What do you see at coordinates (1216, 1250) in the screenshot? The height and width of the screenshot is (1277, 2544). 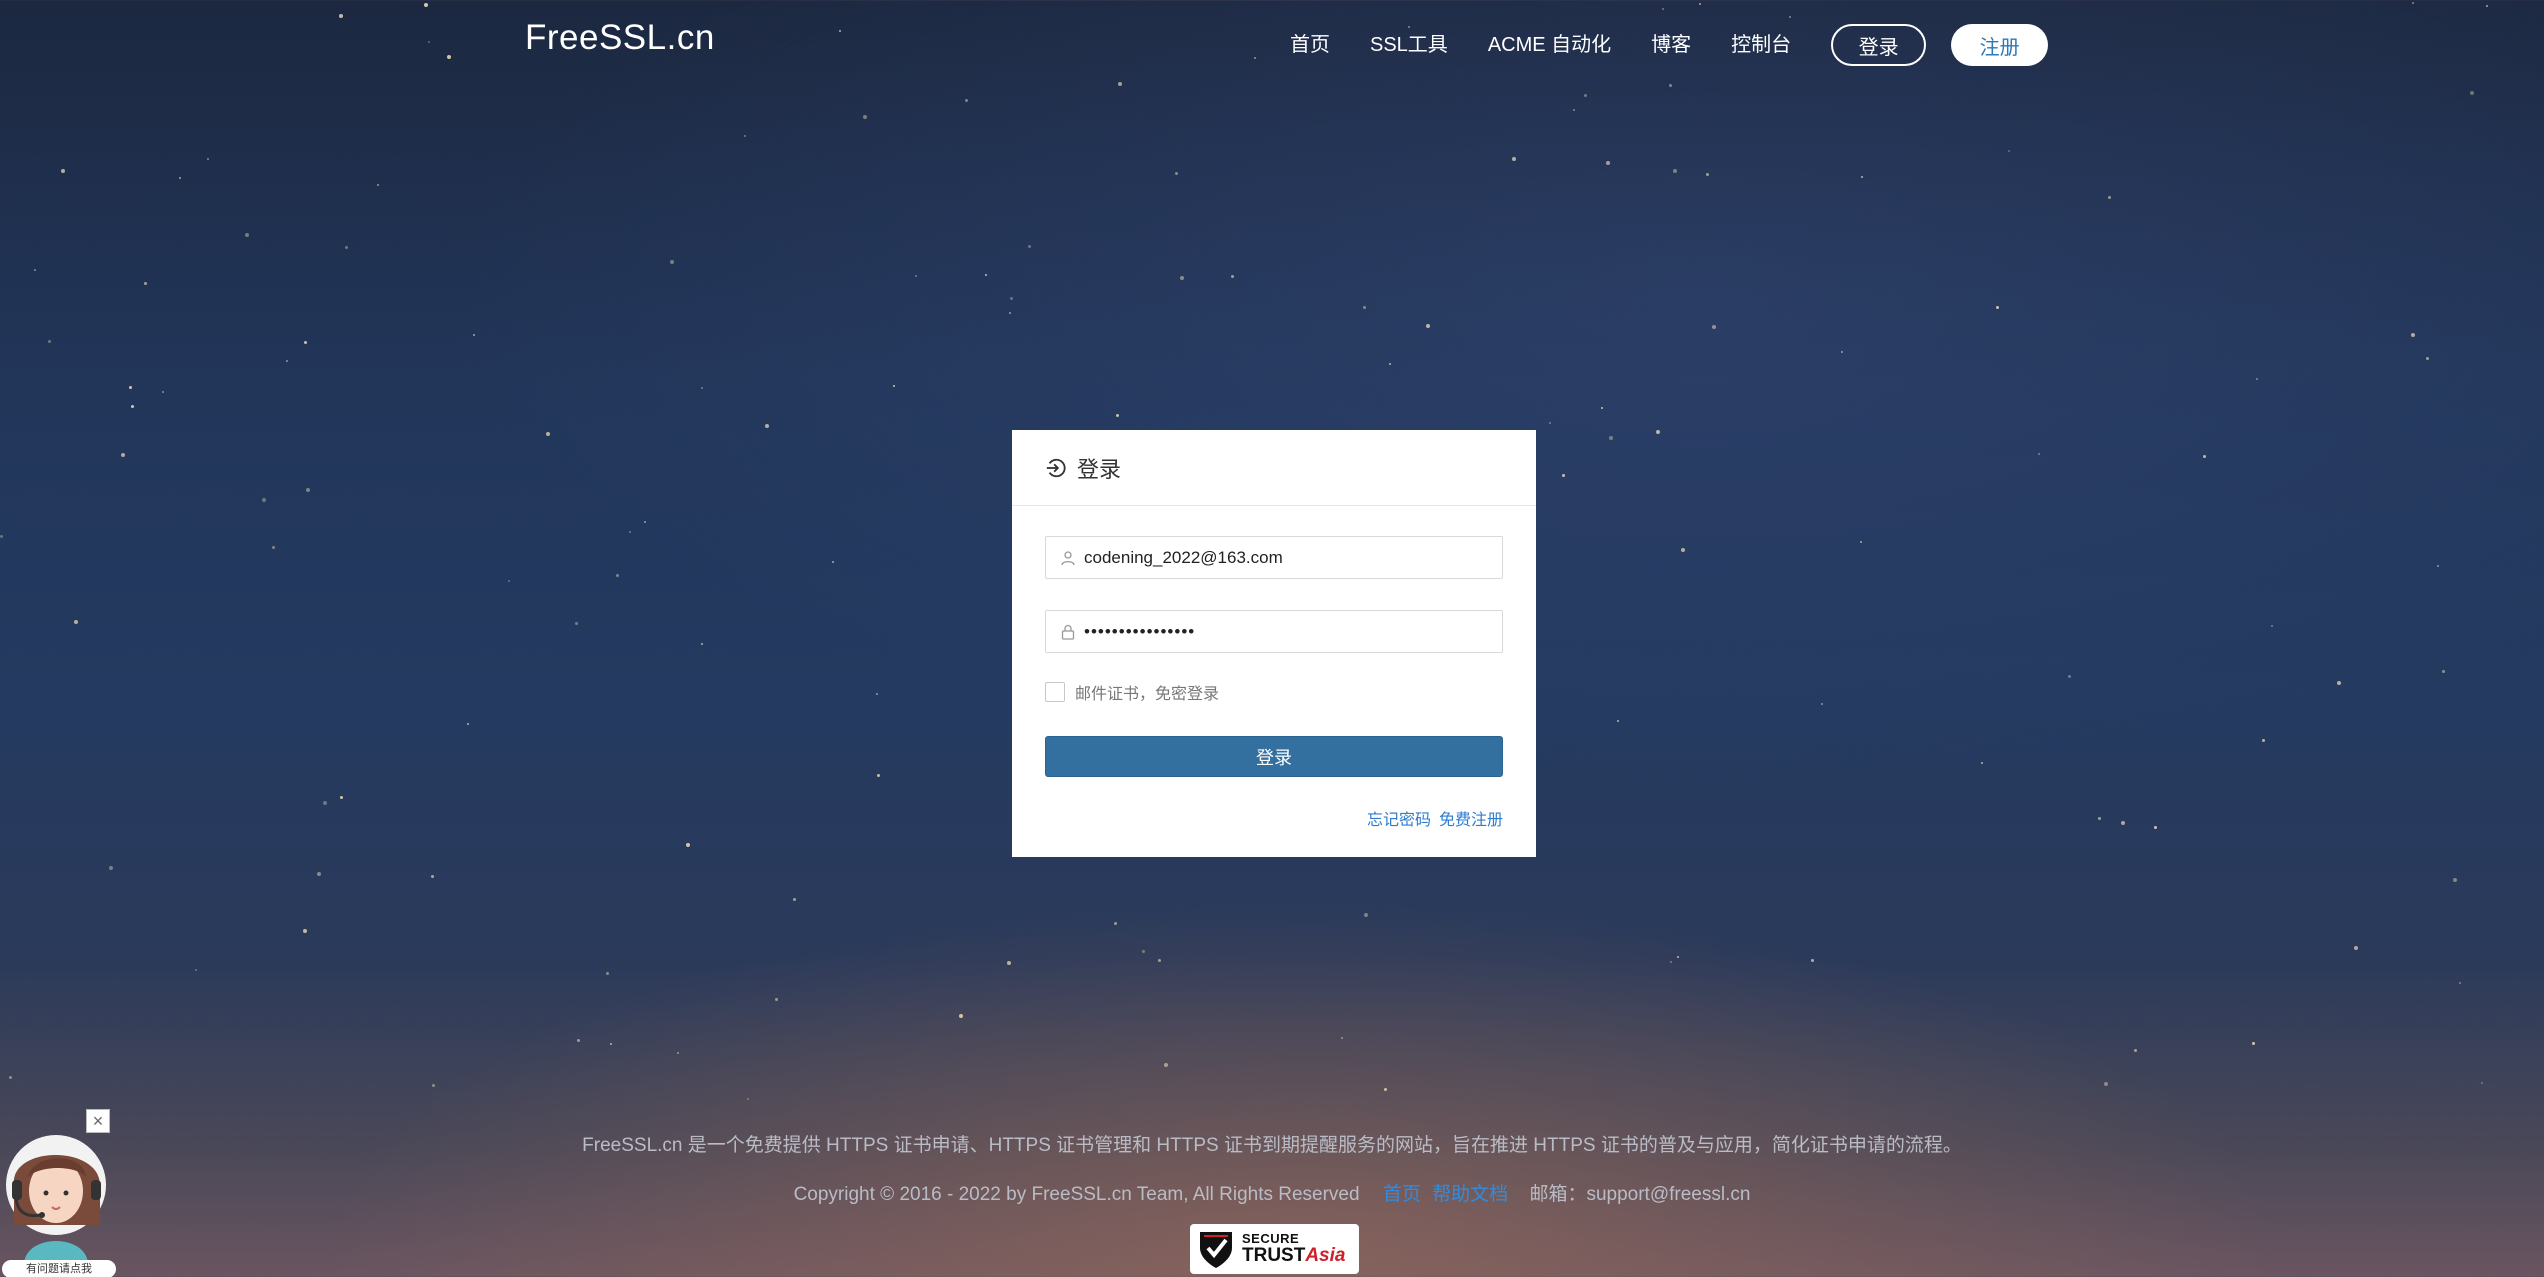 I see `shield-icon` at bounding box center [1216, 1250].